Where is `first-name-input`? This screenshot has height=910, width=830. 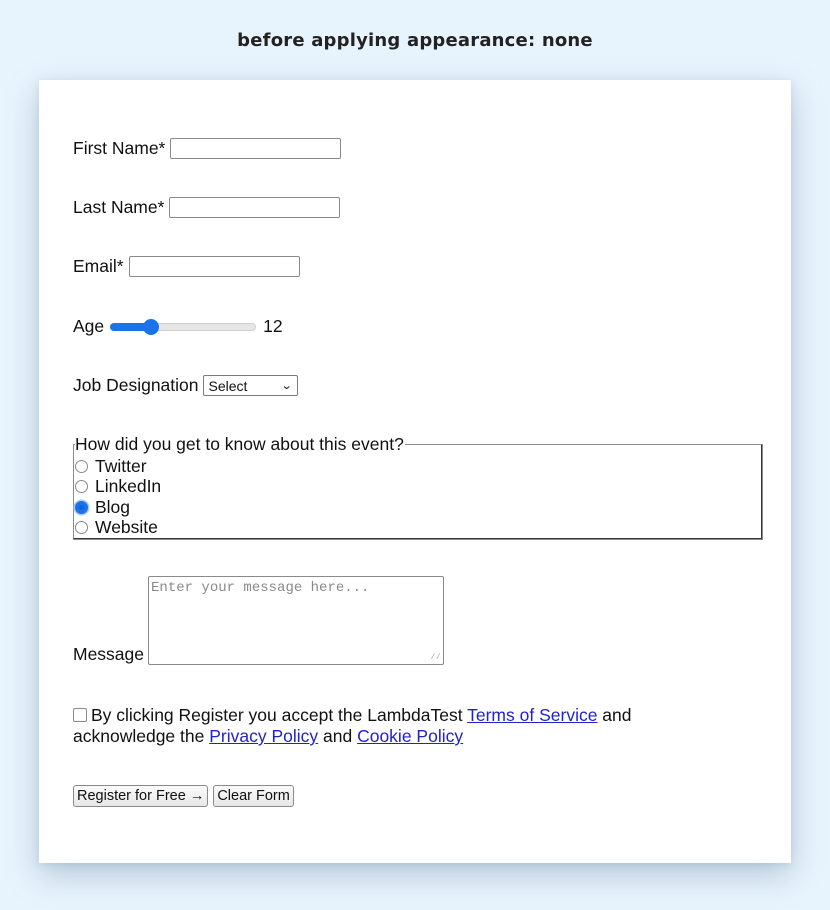 first-name-input is located at coordinates (256, 148).